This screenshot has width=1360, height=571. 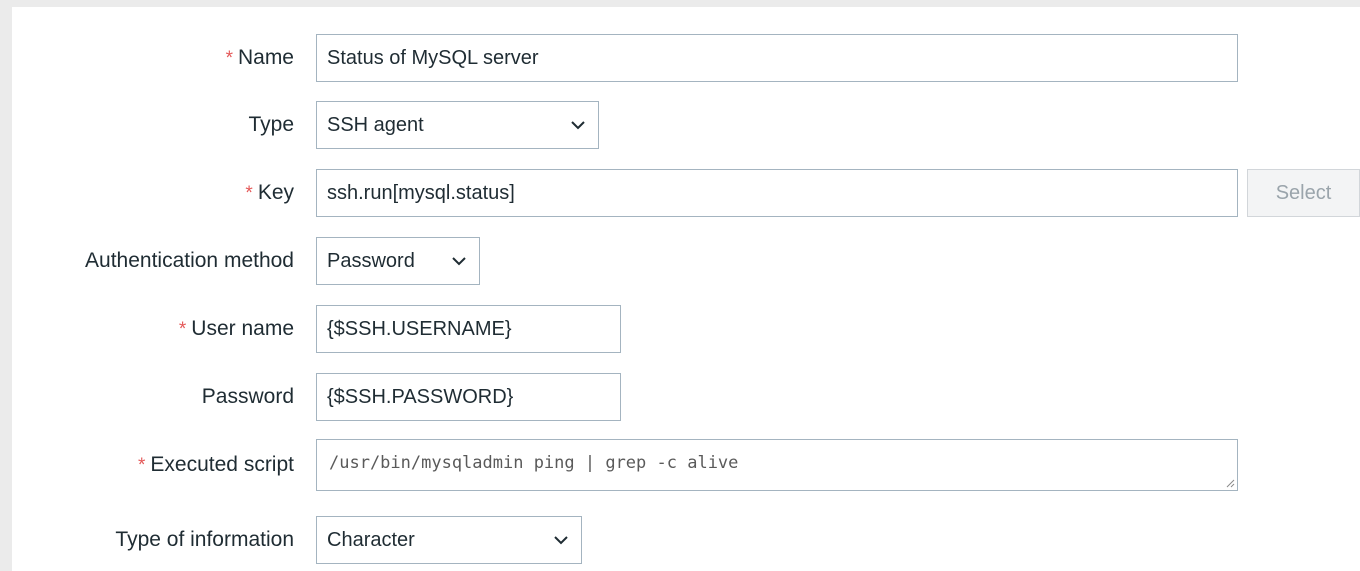 What do you see at coordinates (222, 464) in the screenshot?
I see `executed-script-label-text: Executed script` at bounding box center [222, 464].